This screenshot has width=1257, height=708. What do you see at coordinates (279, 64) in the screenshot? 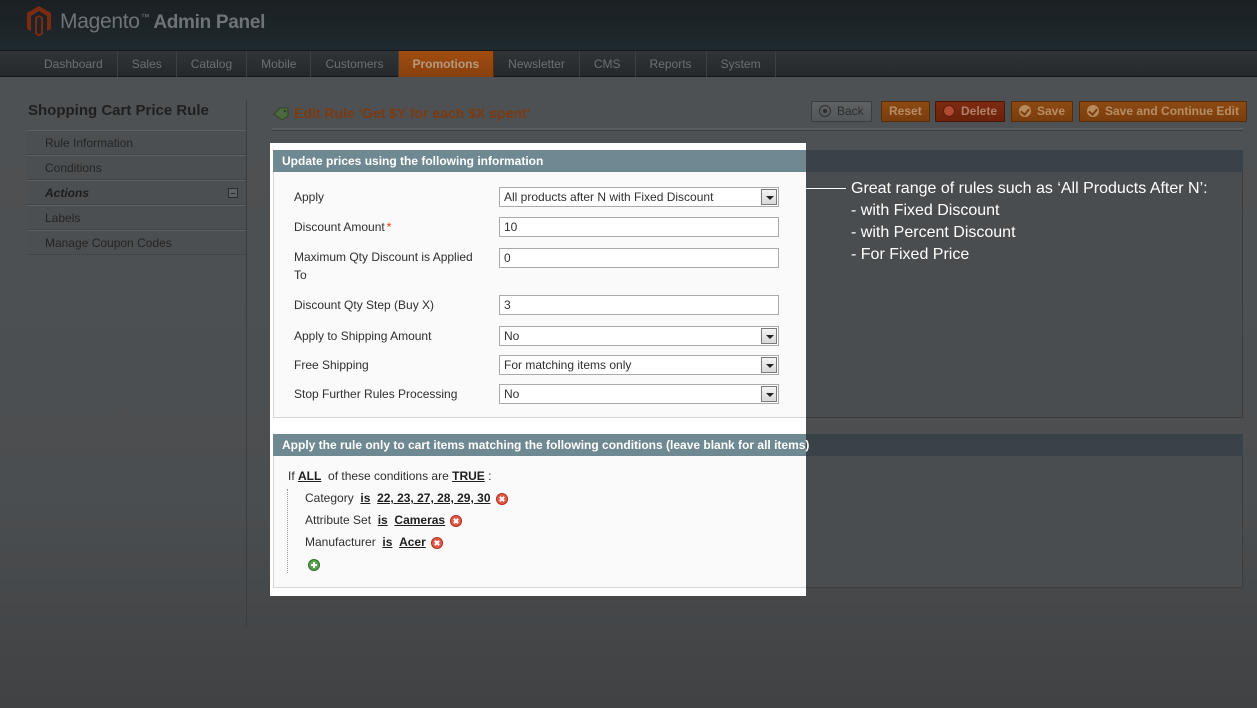
I see `nav-item-mobile: Mobile` at bounding box center [279, 64].